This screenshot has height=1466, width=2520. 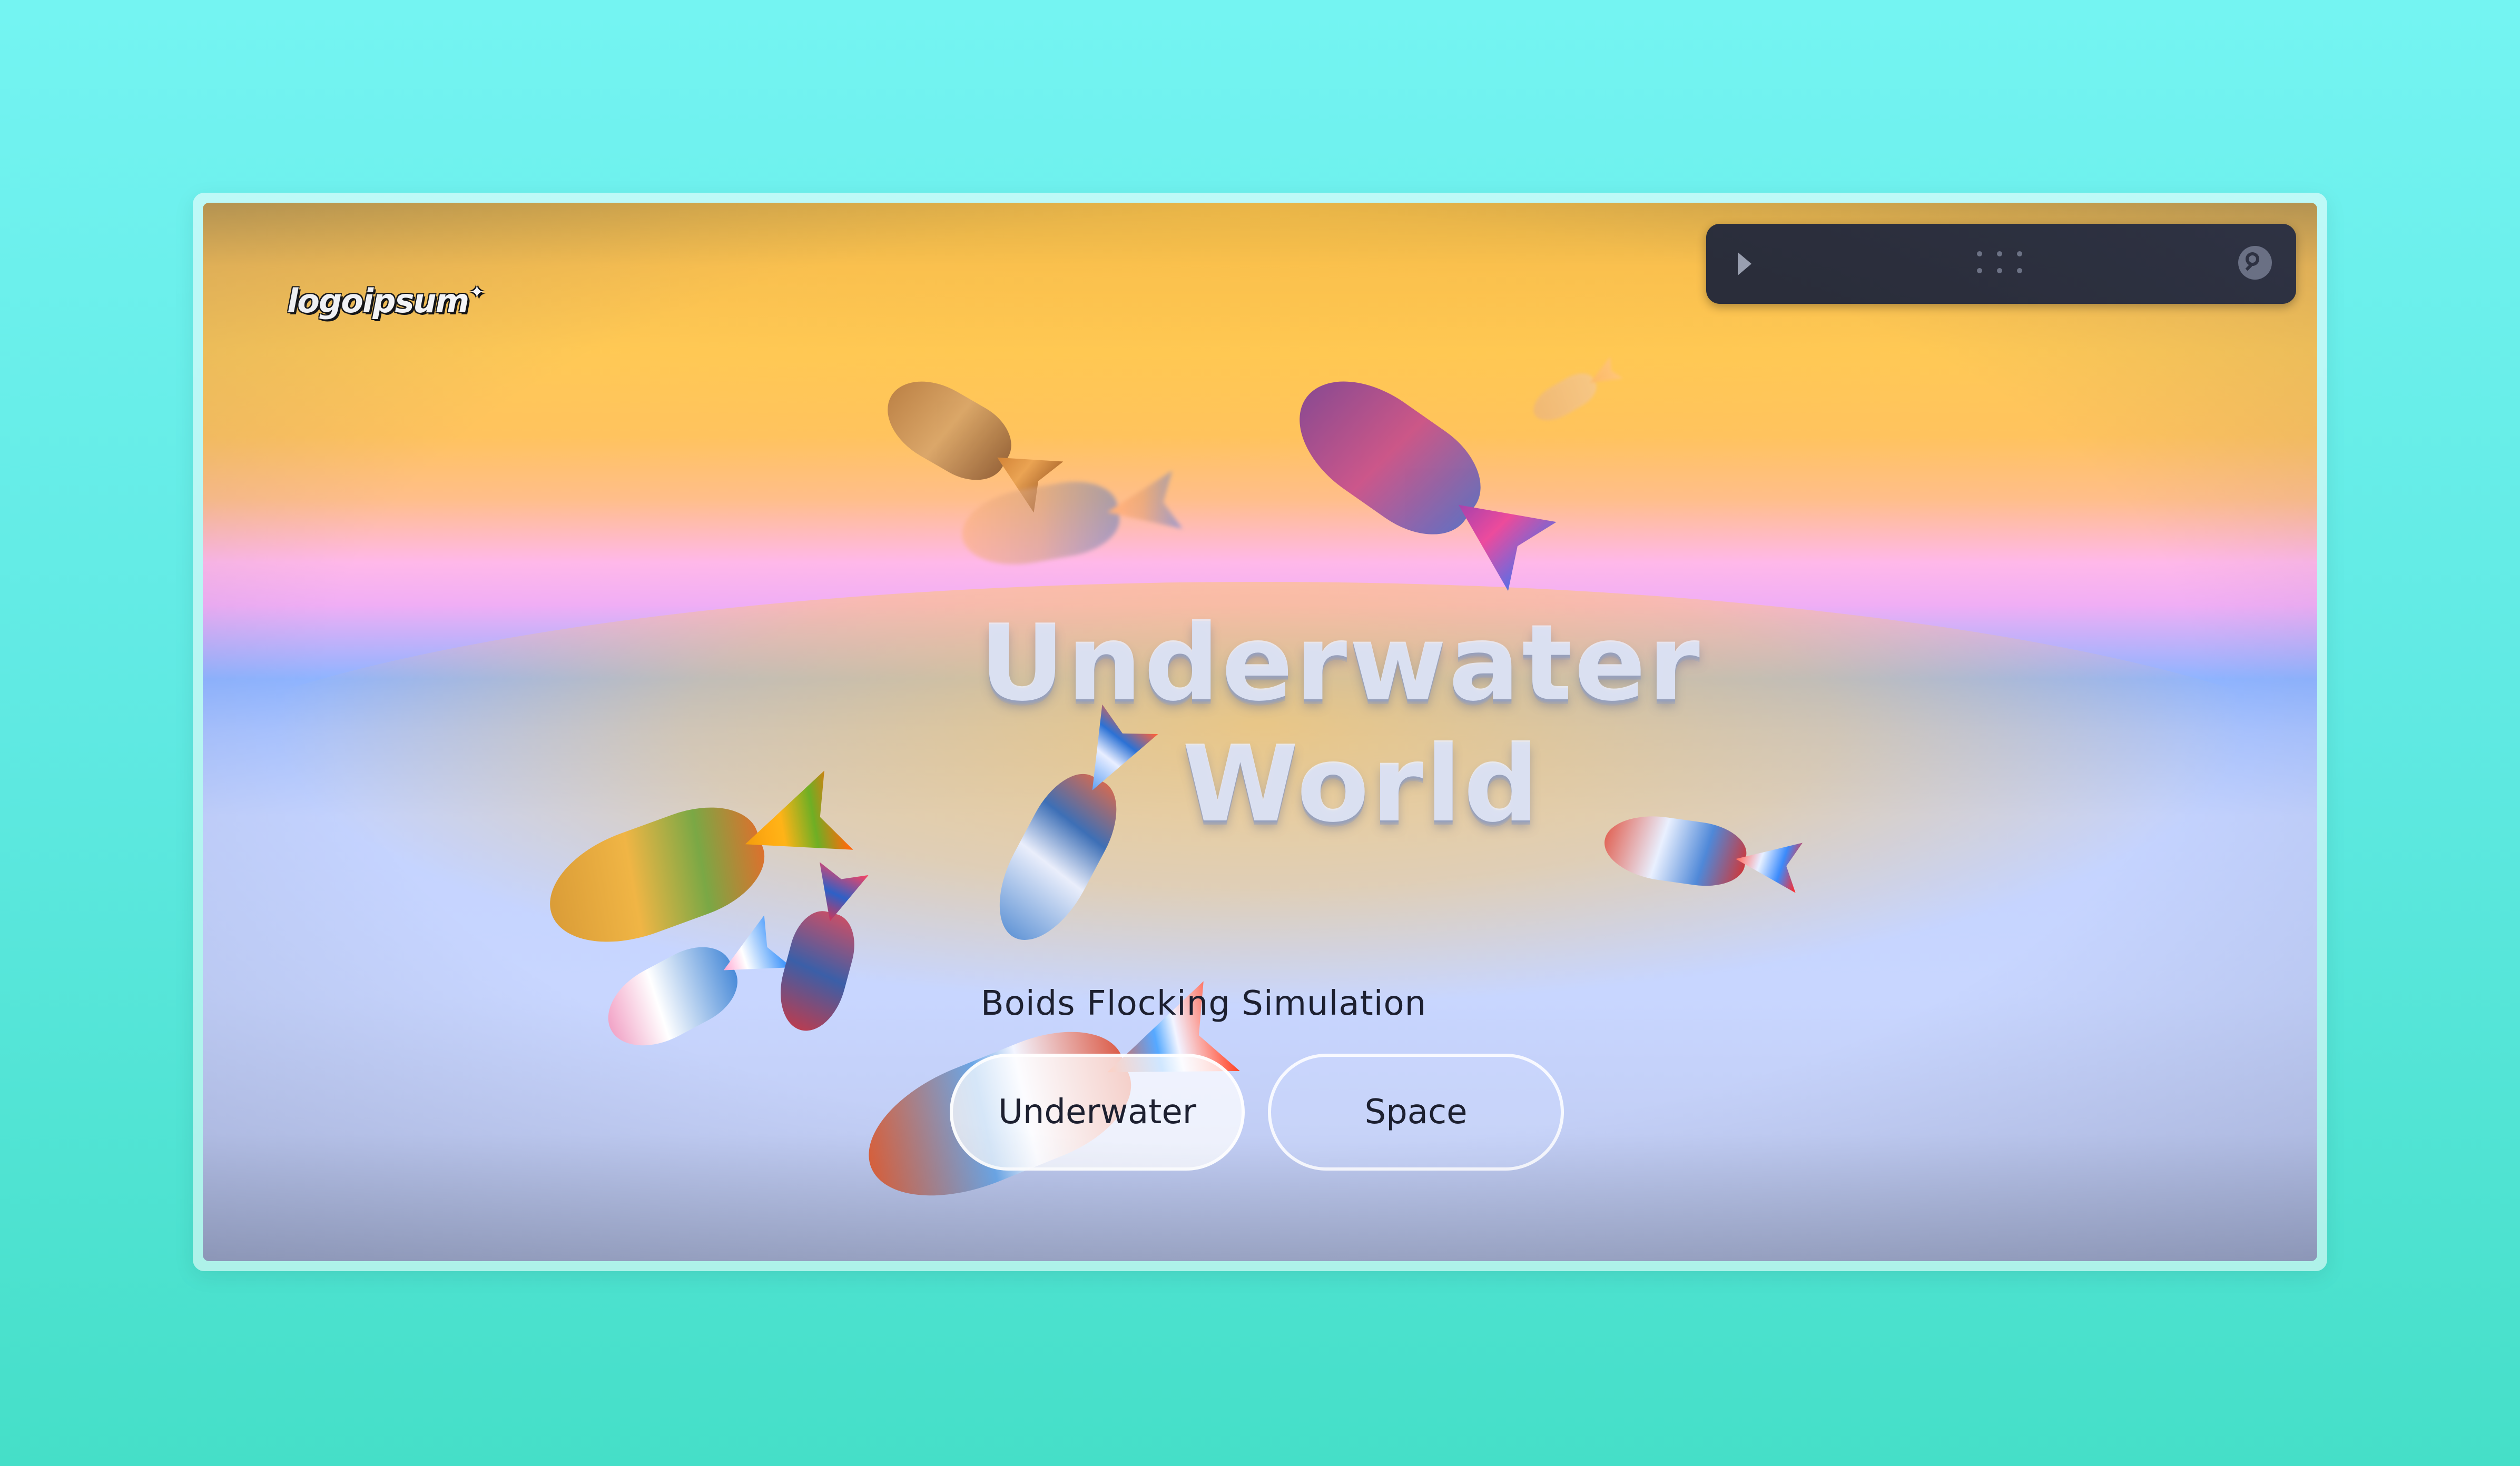 I want to click on scene-title-line2: World, so click(x=1361, y=784).